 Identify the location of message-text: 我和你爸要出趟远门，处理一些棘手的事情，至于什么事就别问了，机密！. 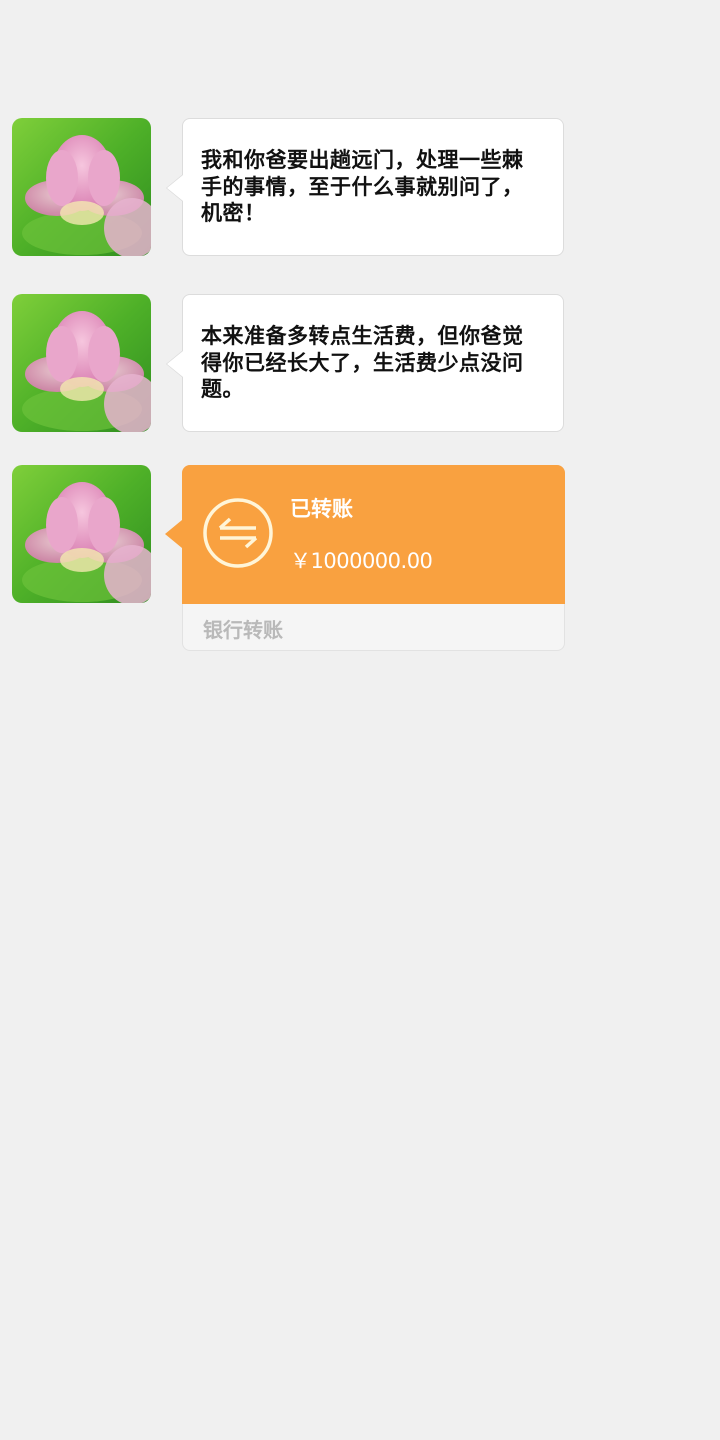
(362, 186).